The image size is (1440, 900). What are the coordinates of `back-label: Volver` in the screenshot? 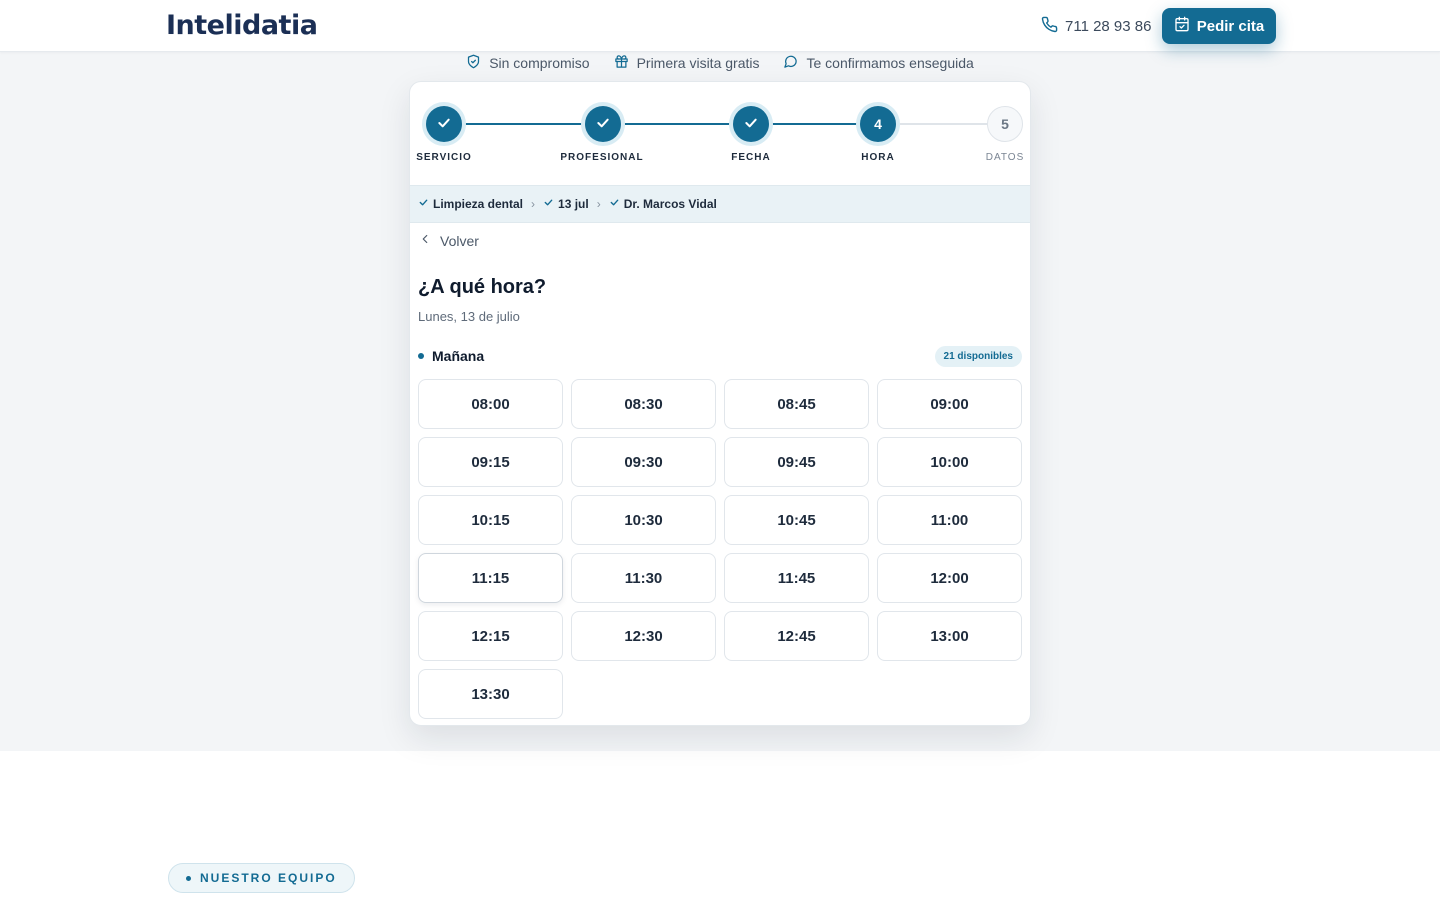 It's located at (459, 240).